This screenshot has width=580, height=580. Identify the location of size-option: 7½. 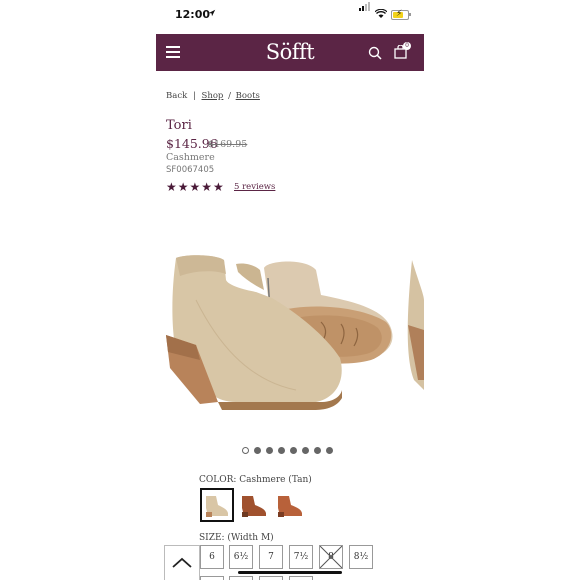
(301, 557).